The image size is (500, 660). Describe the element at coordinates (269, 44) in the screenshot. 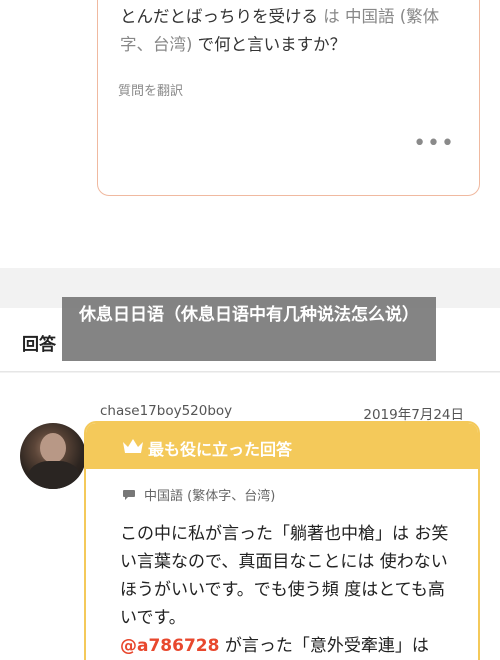

I see `question-suffix: で何と言いますか？` at that location.